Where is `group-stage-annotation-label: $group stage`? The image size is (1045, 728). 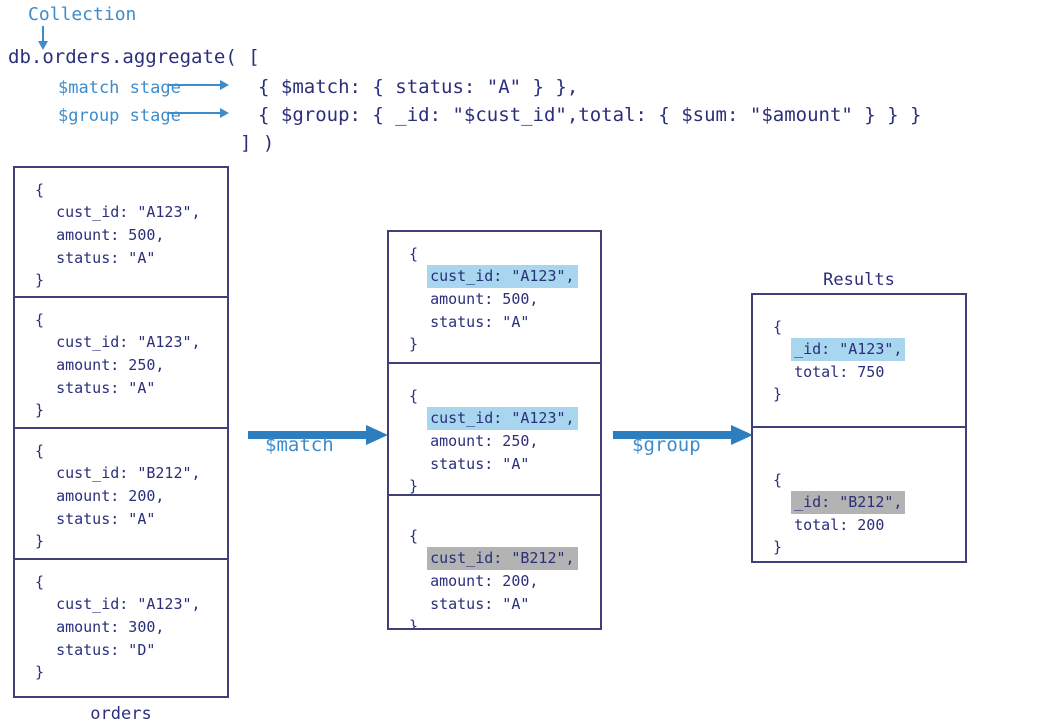 group-stage-annotation-label: $group stage is located at coordinates (119, 116).